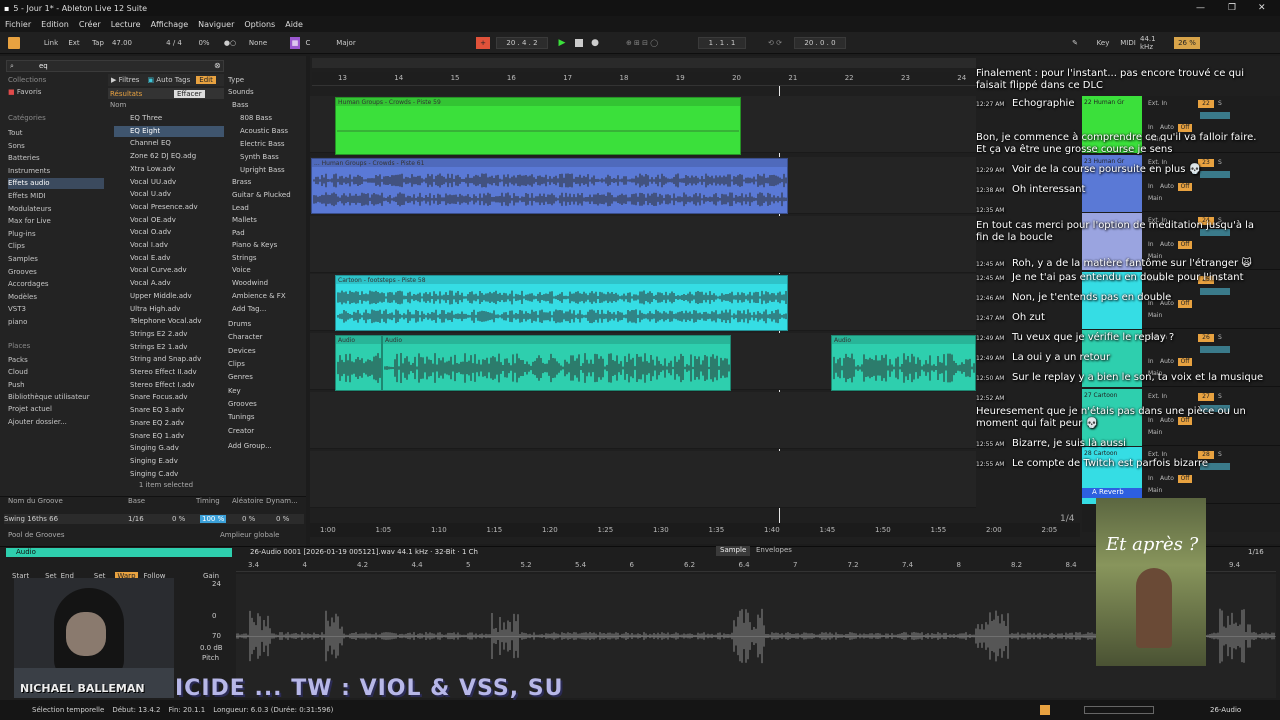 The width and height of the screenshot is (1280, 720). What do you see at coordinates (115, 66) in the screenshot?
I see `search-input: ⌕ eq ⊗` at bounding box center [115, 66].